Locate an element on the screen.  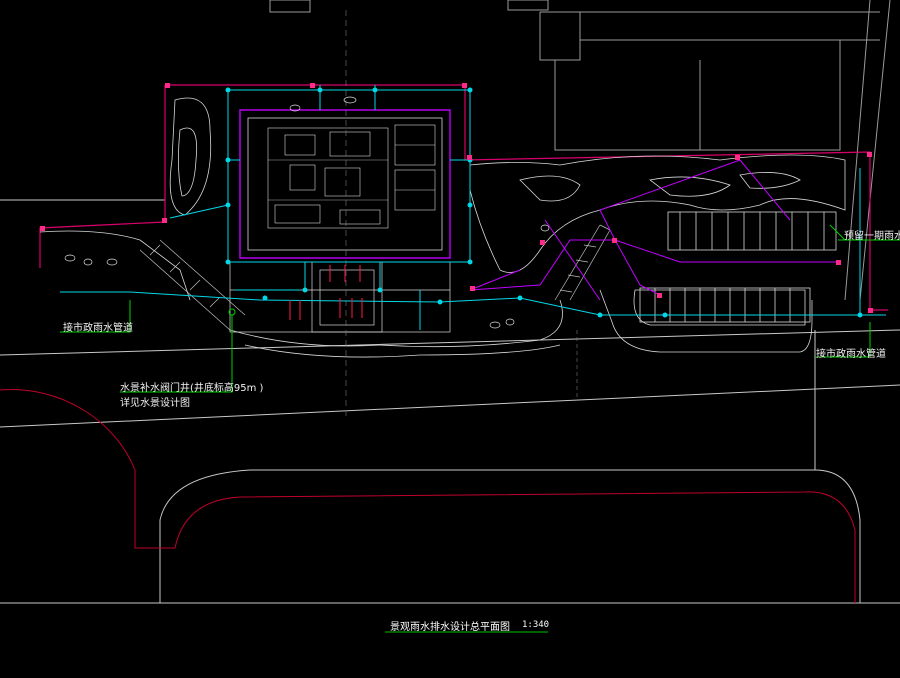
label-valve-well-line1: 水景补水阀门井(井底标高95m ) is located at coordinates (192, 388).